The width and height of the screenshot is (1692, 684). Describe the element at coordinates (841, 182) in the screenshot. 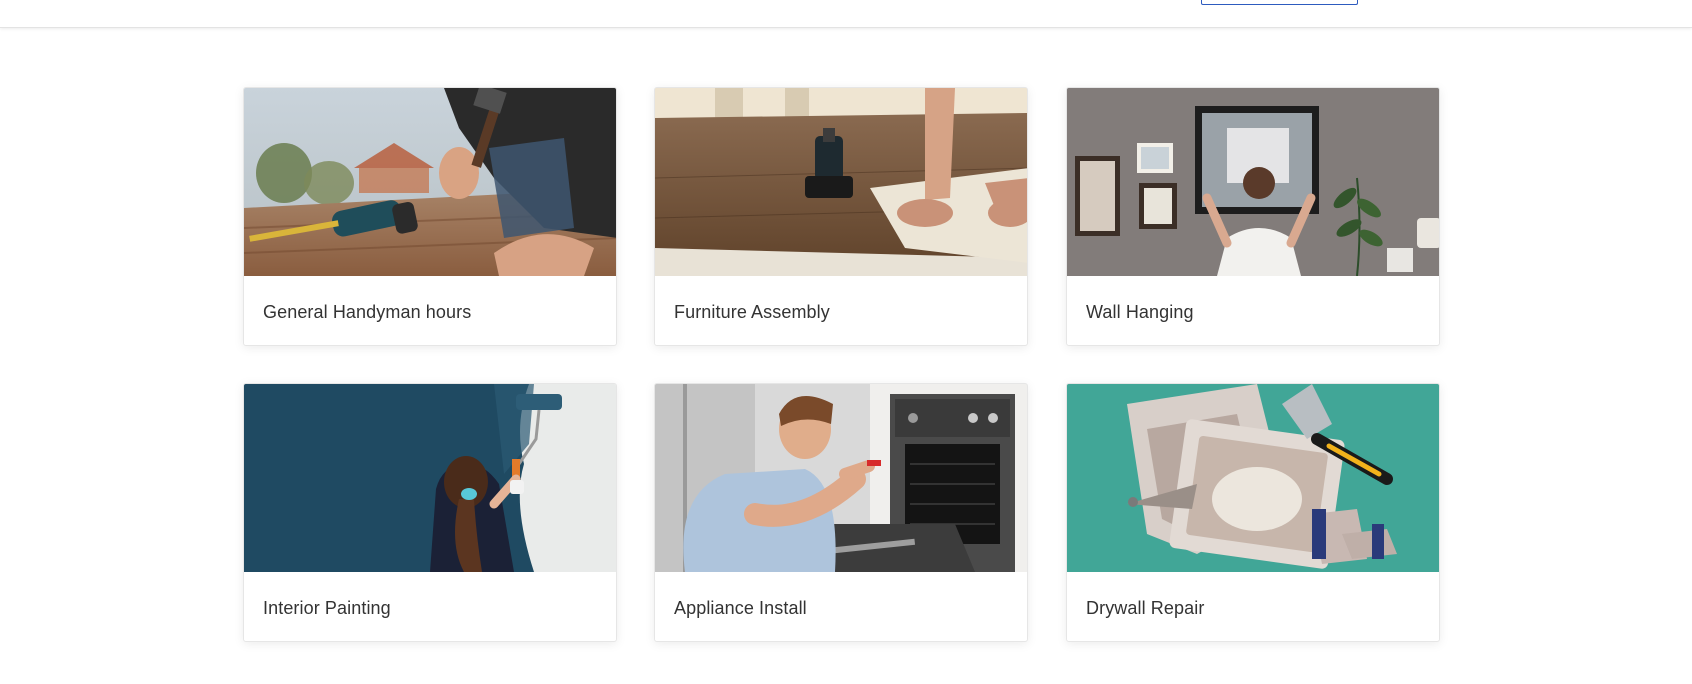

I see `service-photo-drill-floor` at that location.